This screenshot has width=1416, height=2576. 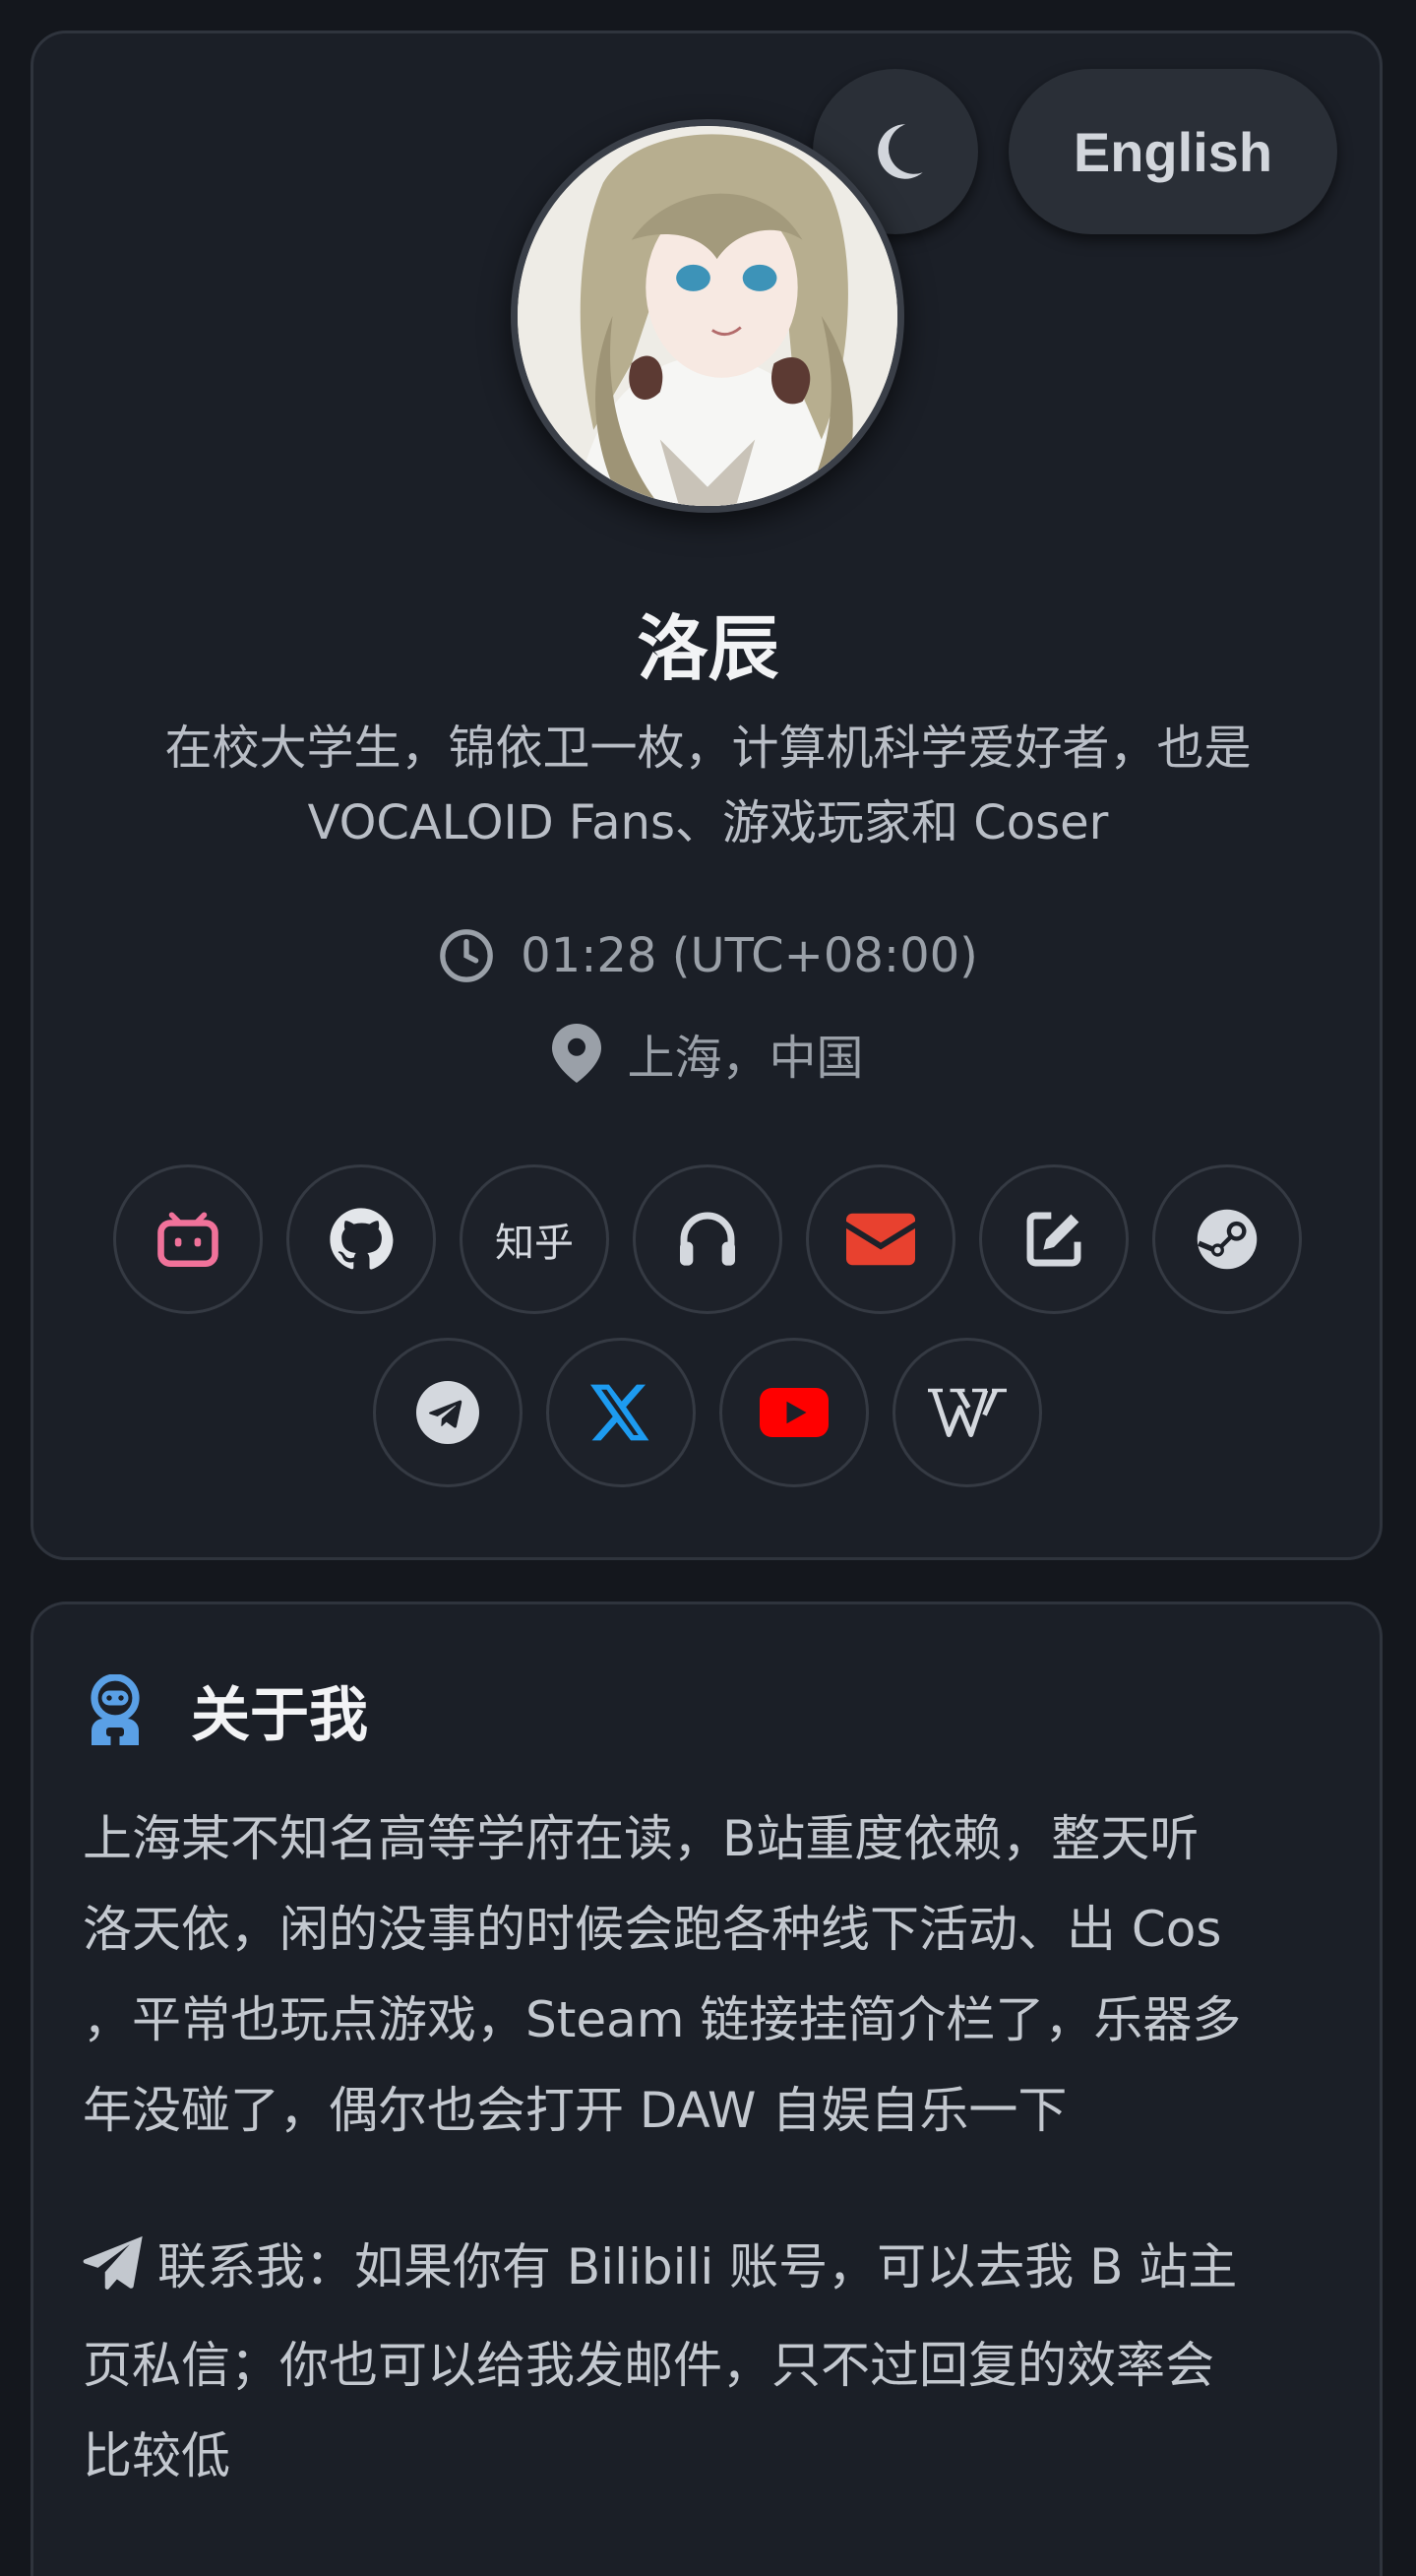 I want to click on youtube-link, so click(x=794, y=1412).